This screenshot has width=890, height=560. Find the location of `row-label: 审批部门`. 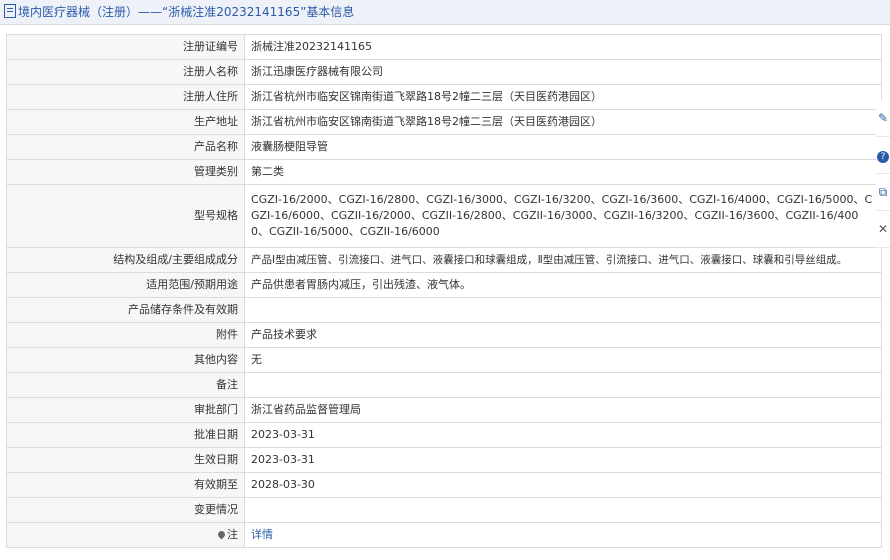

row-label: 审批部门 is located at coordinates (125, 410).